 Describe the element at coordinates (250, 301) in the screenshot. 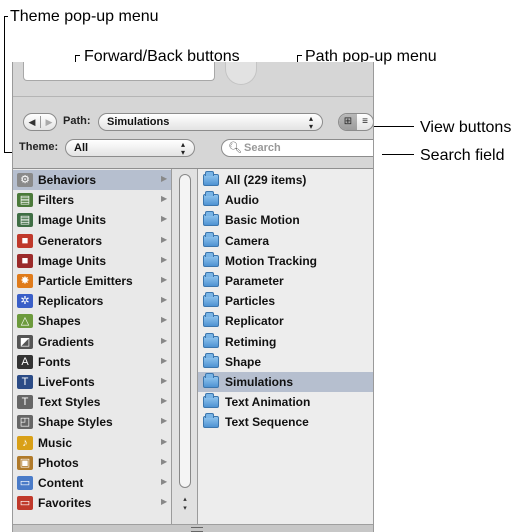

I see `folder-item-label: Particles` at that location.